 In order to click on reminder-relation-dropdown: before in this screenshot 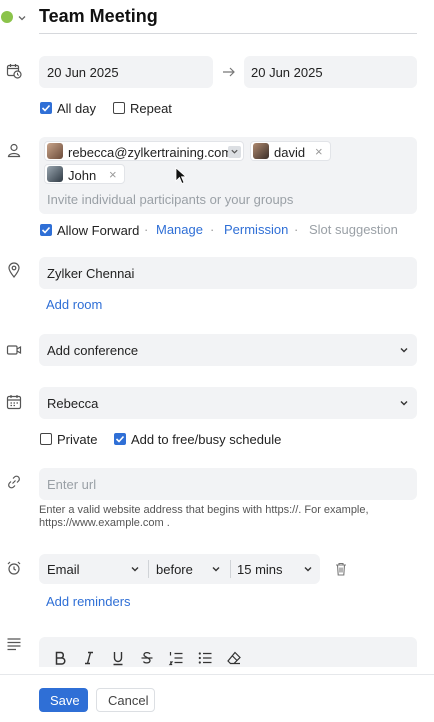, I will do `click(189, 569)`.